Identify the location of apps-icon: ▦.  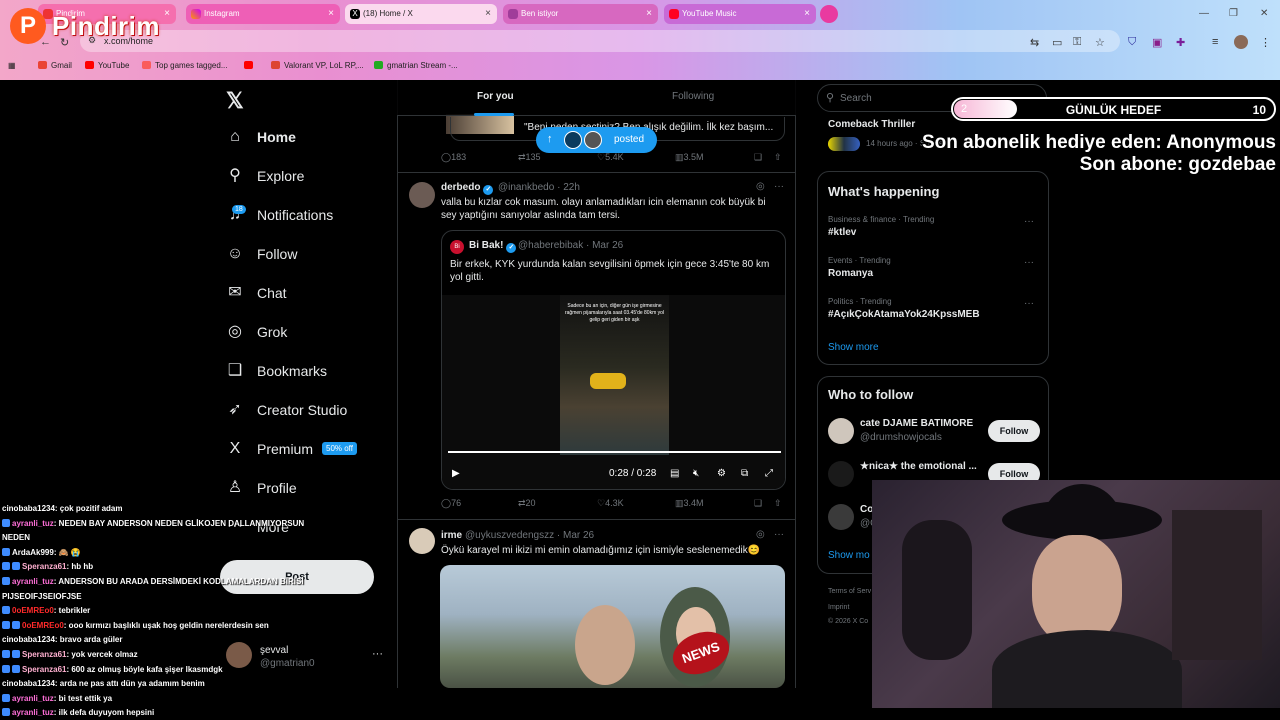
(12, 65).